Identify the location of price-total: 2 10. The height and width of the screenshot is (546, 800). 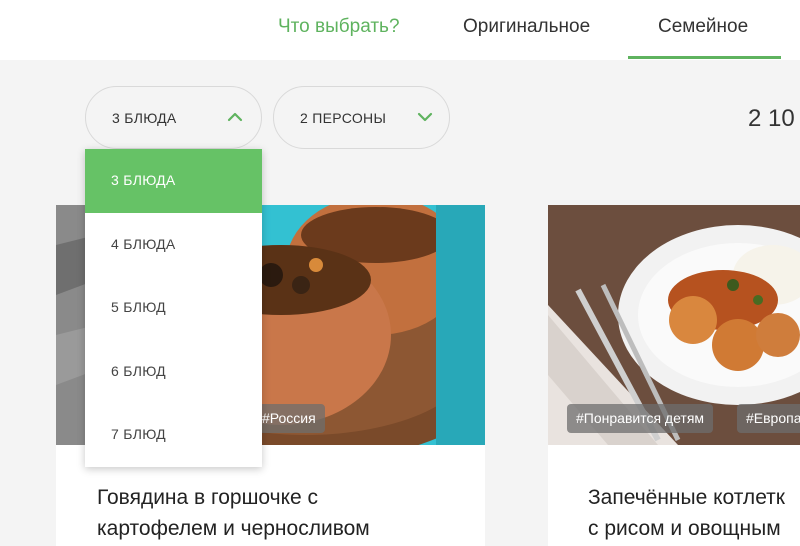
(771, 118).